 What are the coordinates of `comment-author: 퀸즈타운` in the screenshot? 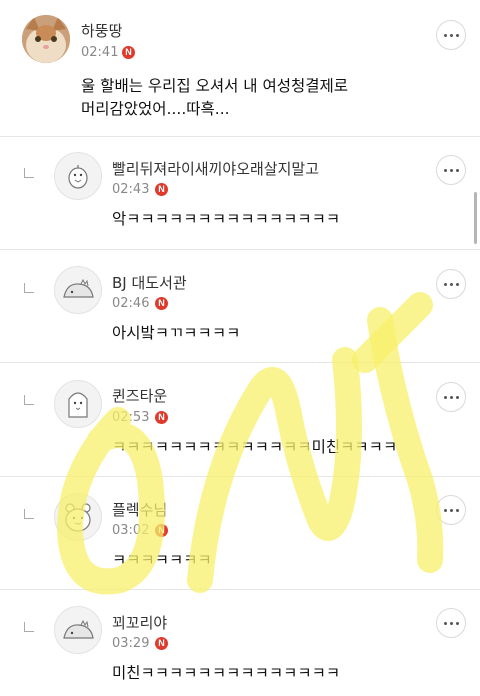 It's located at (139, 395).